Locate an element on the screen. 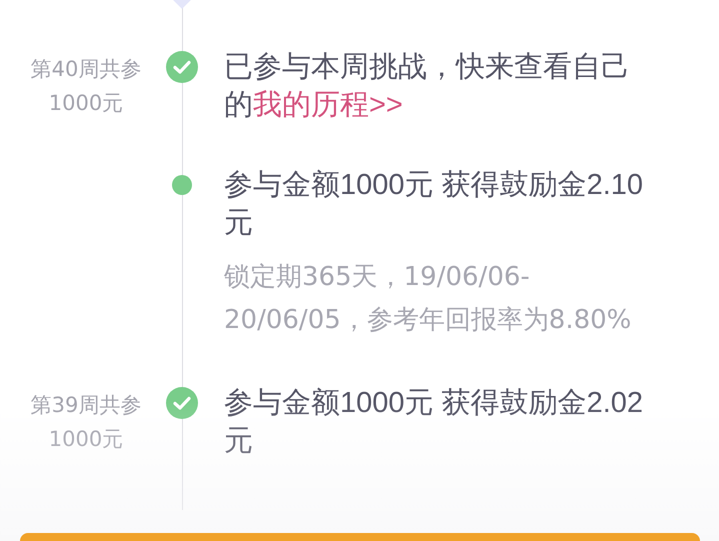 The height and width of the screenshot is (541, 719). entry-text: 参与金额1000元 获得鼓励金2.10元 is located at coordinates (434, 204).